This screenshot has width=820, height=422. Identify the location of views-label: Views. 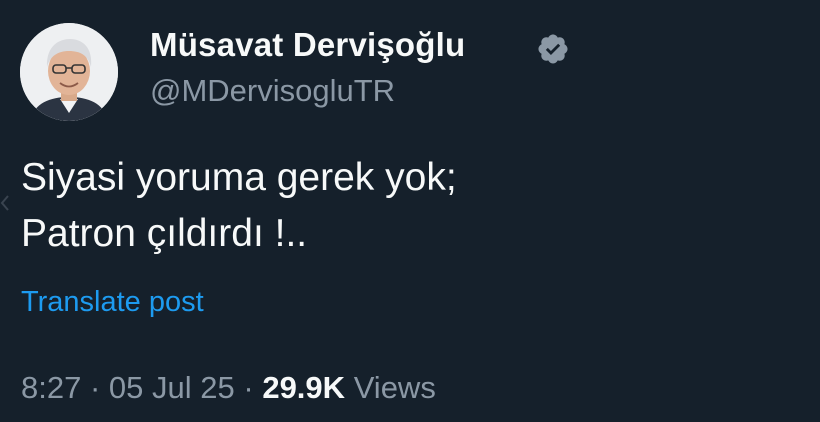
(394, 387).